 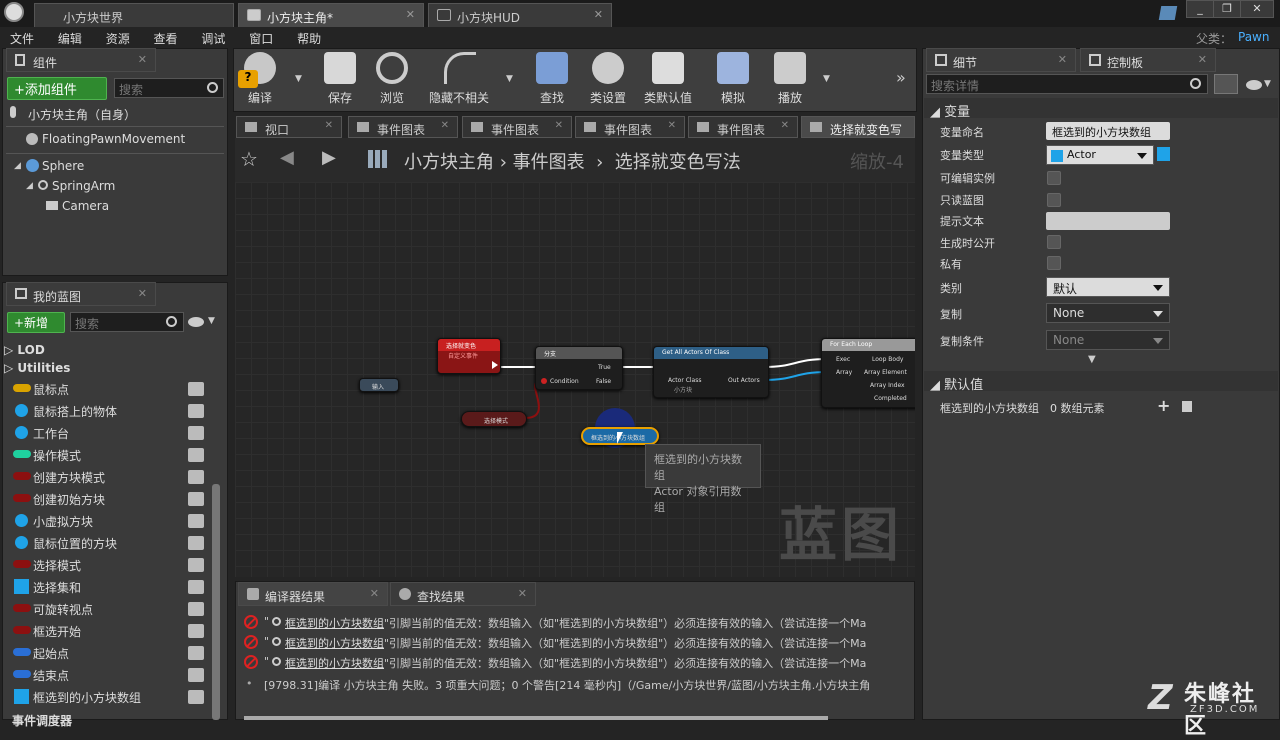 I want to click on parent-class-link: Pawn, so click(x=1253, y=37).